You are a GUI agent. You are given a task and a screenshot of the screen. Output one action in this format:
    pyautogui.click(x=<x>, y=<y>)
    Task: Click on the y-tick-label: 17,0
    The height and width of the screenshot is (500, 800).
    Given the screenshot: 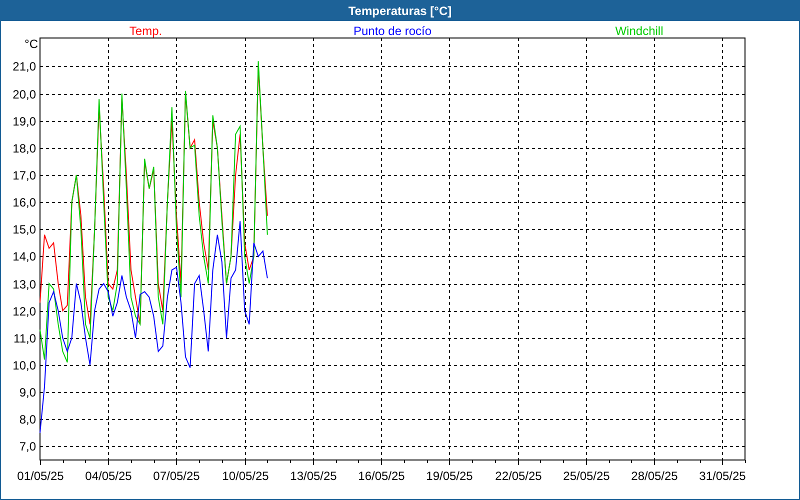 What is the action you would take?
    pyautogui.click(x=24, y=175)
    